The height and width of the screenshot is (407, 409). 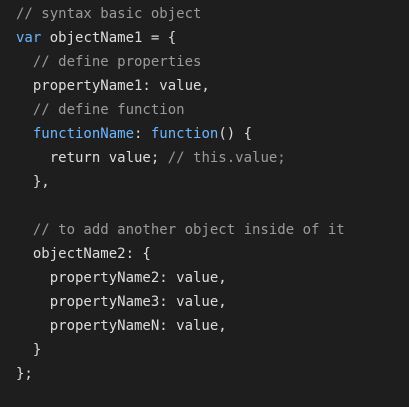 I want to click on code-token-keyword: function, so click(x=184, y=134).